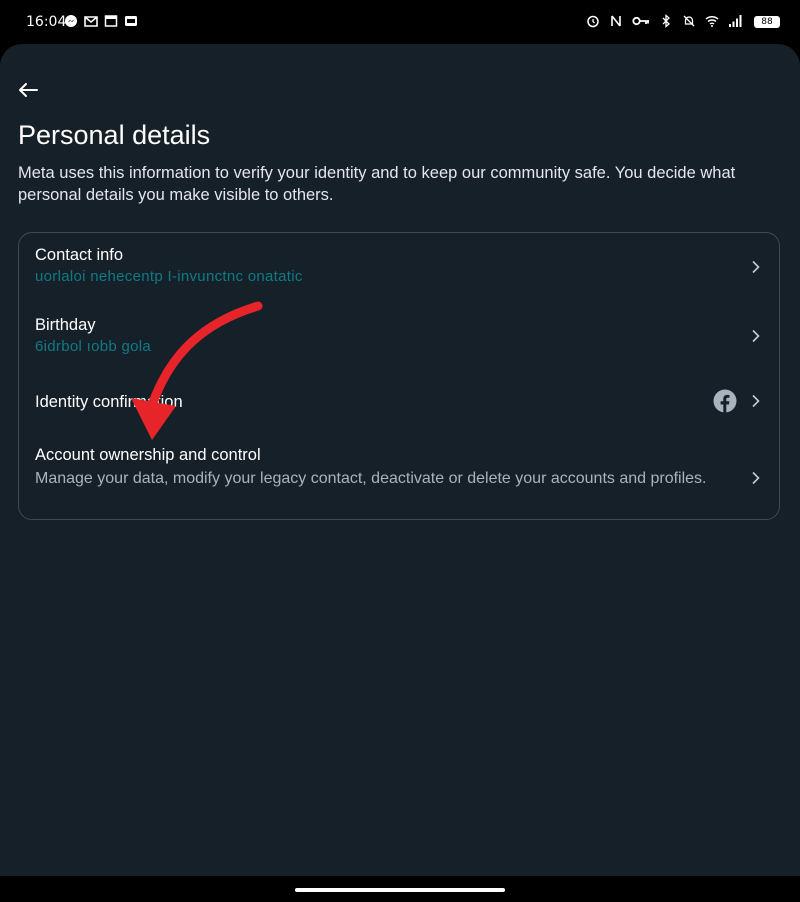  Describe the element at coordinates (109, 402) in the screenshot. I see `identity-confirmation-label: Identity confirmation` at that location.